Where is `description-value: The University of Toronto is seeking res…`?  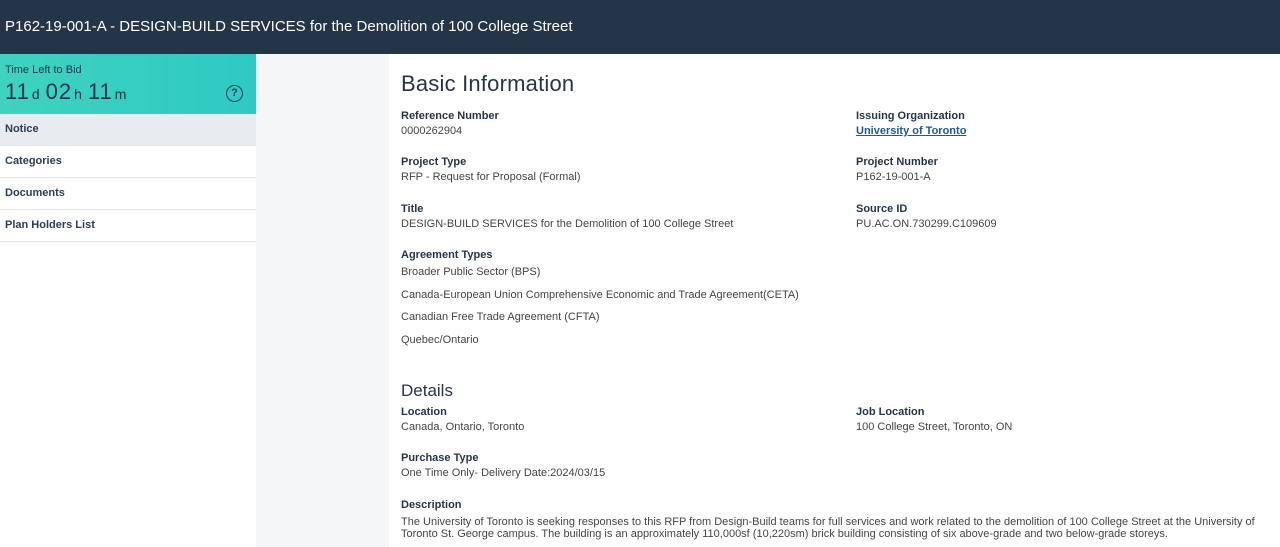
description-value: The University of Toronto is seeking res… is located at coordinates (828, 528).